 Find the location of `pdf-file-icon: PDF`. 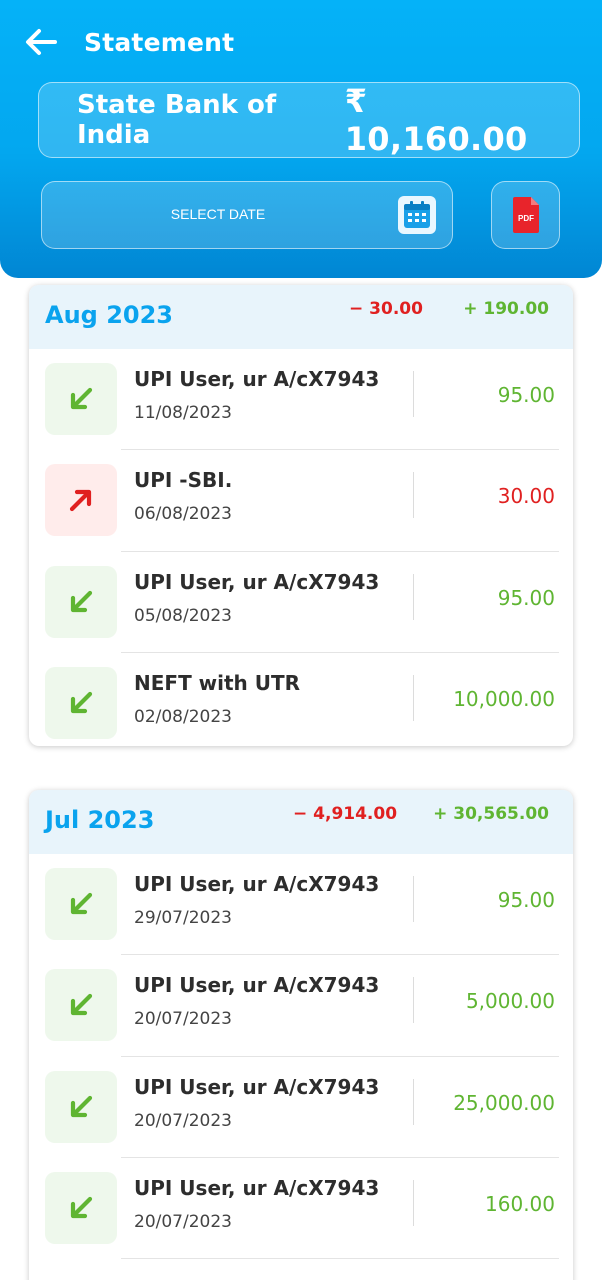

pdf-file-icon: PDF is located at coordinates (525, 215).